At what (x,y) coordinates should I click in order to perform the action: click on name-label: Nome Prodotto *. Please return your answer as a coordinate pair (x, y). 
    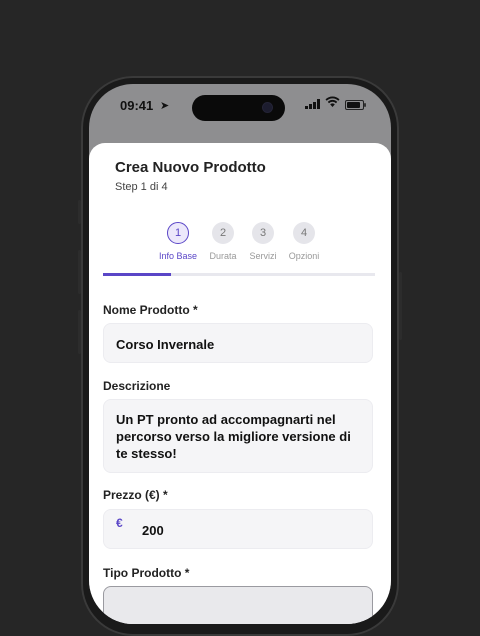
    Looking at the image, I should click on (150, 310).